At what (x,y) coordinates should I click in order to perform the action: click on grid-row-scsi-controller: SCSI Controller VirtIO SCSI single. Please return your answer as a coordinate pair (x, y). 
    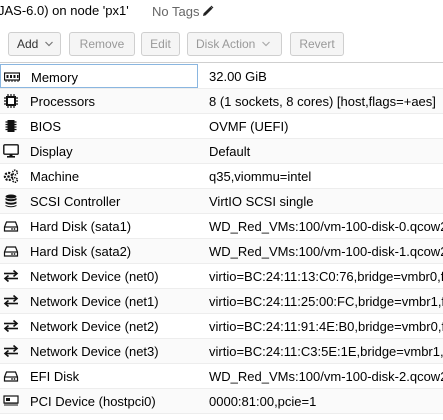
    Looking at the image, I should click on (221, 201).